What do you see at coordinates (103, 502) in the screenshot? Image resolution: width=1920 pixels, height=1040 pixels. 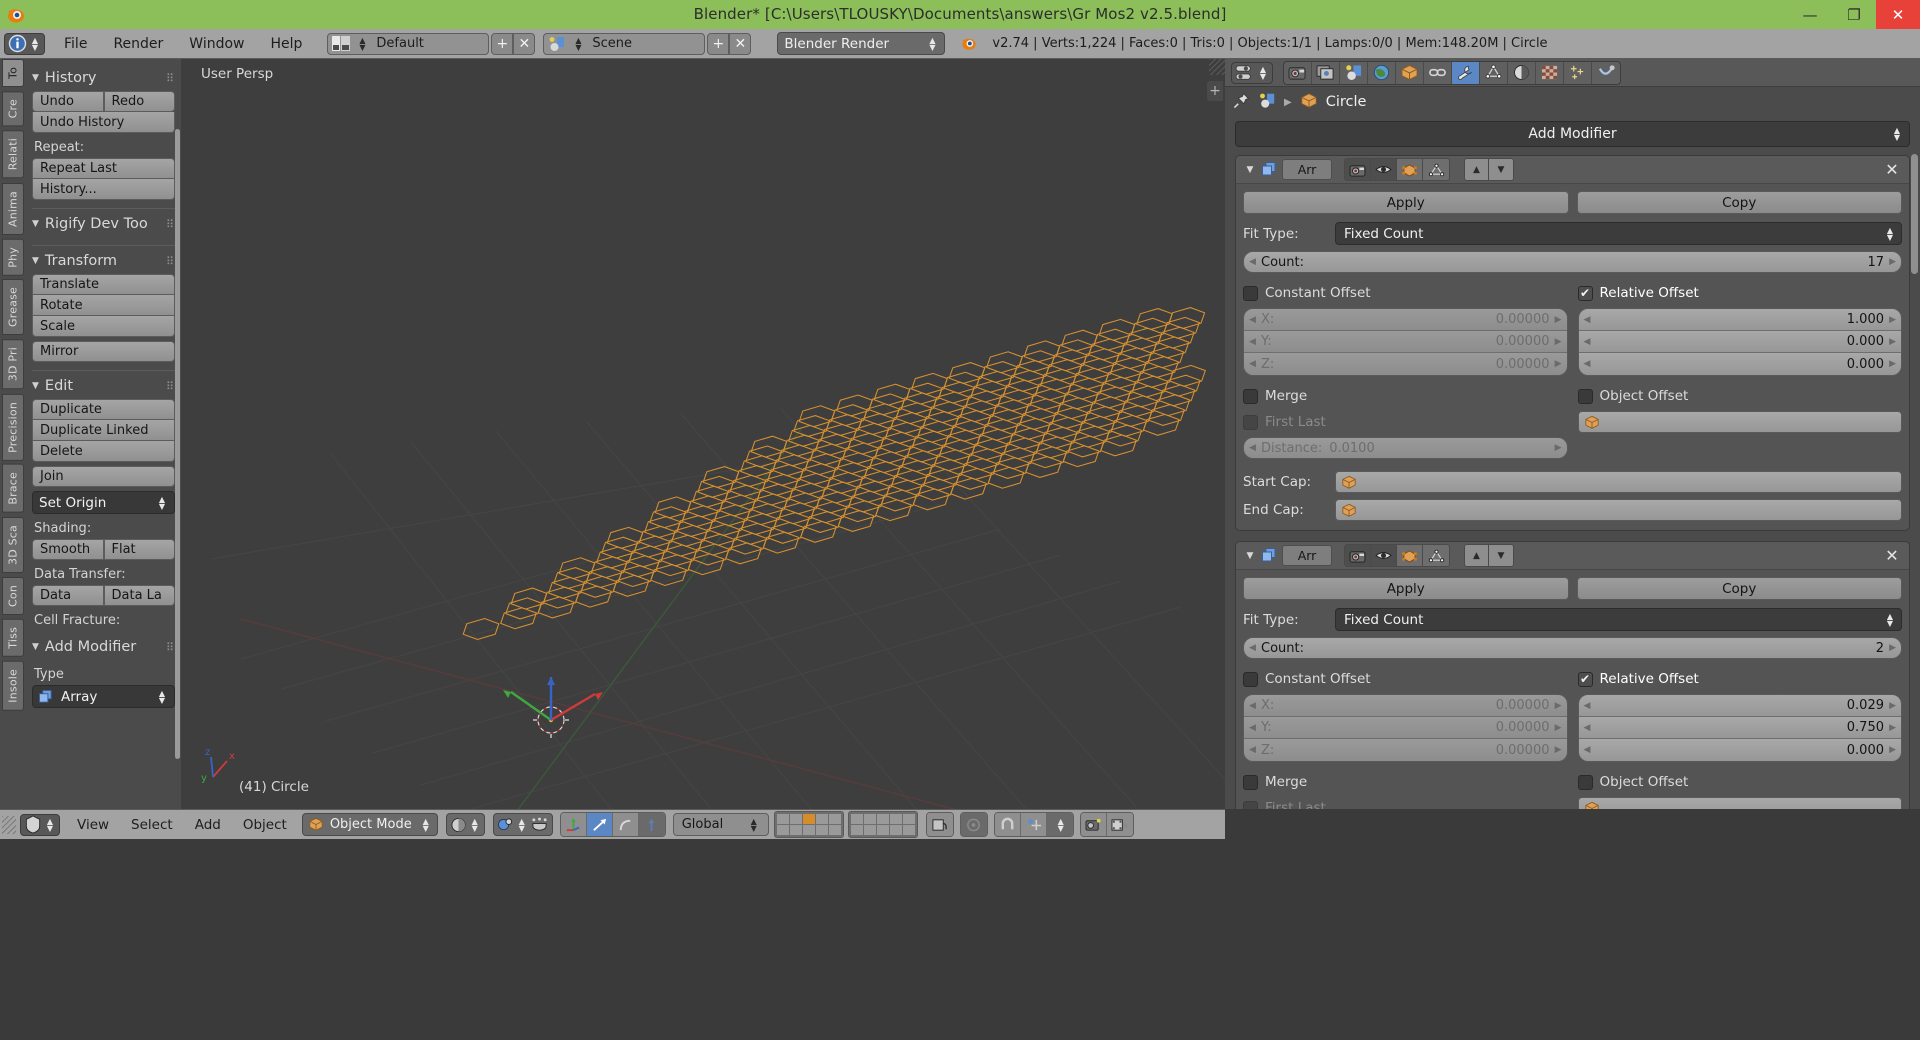 I see `set-origin-dropdown: Set Origin ▲ ▼` at bounding box center [103, 502].